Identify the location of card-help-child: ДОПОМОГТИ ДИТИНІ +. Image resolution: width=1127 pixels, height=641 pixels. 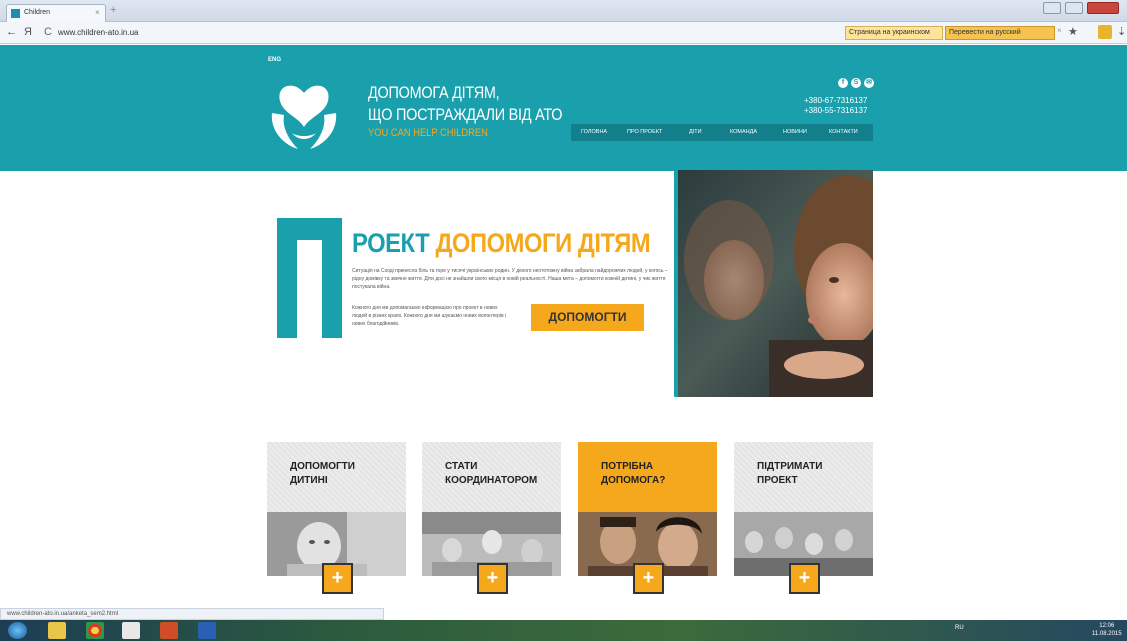
(336, 518).